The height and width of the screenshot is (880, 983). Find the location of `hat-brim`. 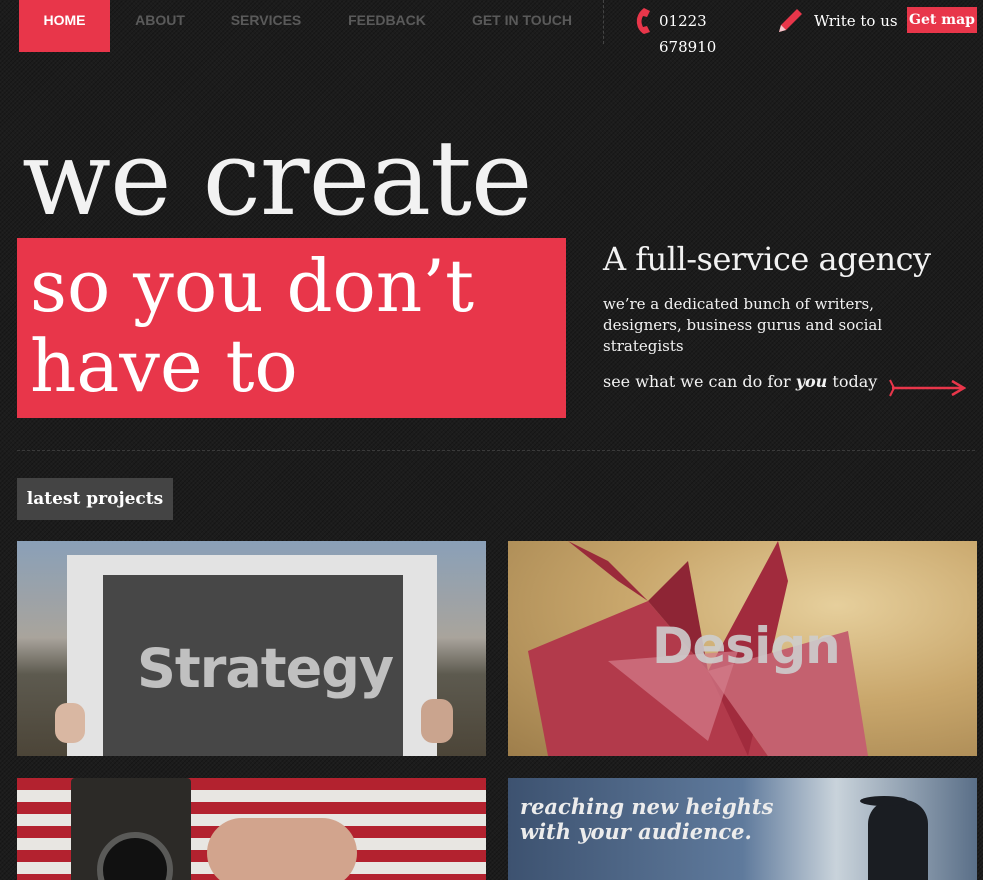

hat-brim is located at coordinates (884, 801).